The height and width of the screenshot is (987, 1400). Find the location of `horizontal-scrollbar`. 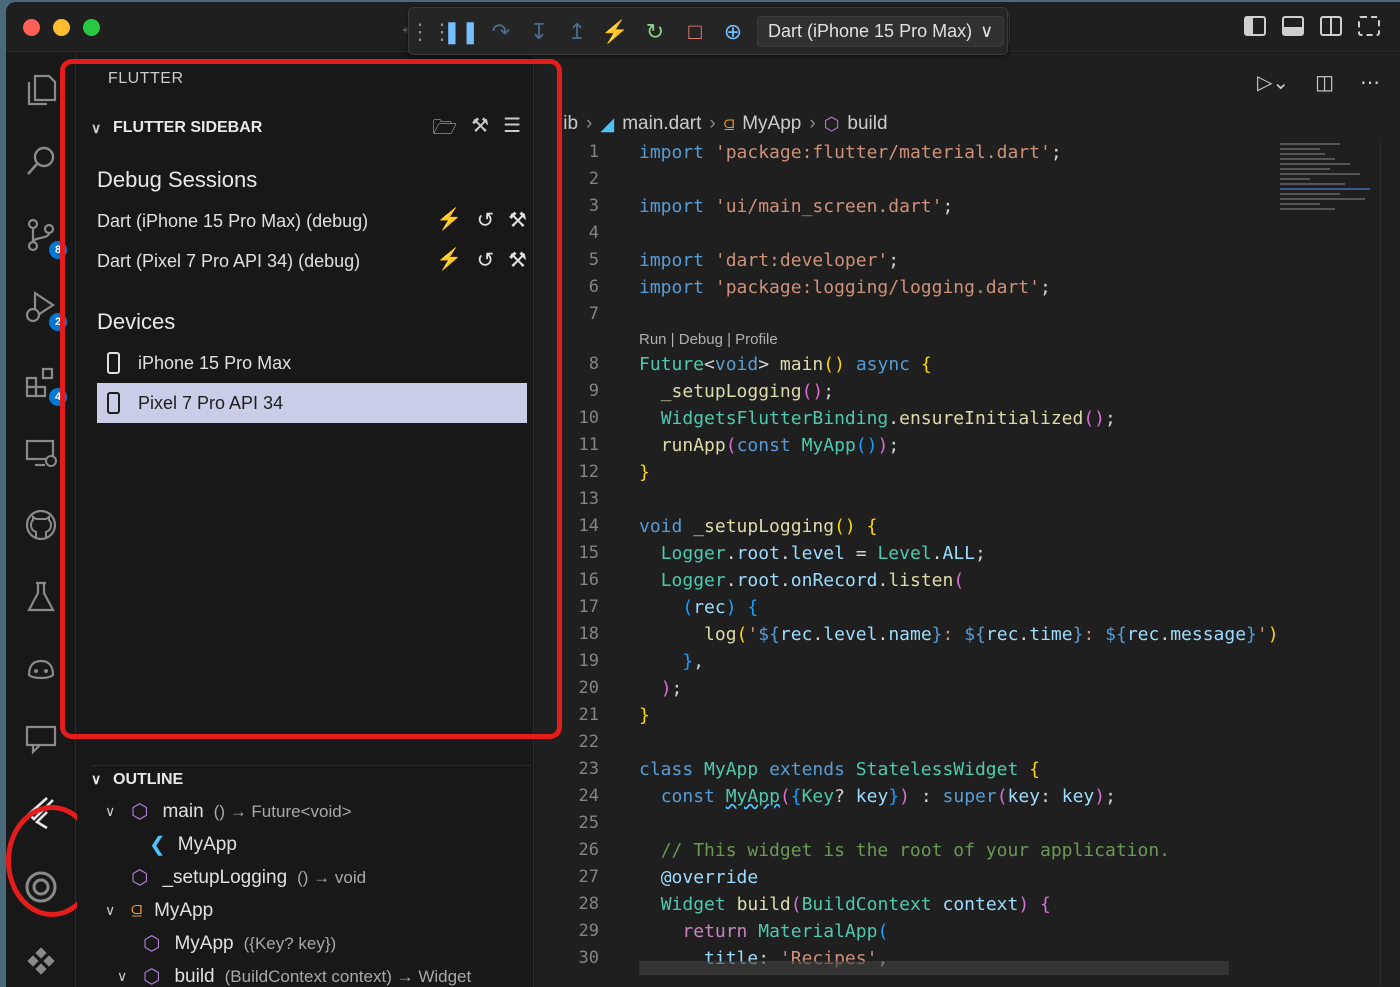

horizontal-scrollbar is located at coordinates (934, 968).